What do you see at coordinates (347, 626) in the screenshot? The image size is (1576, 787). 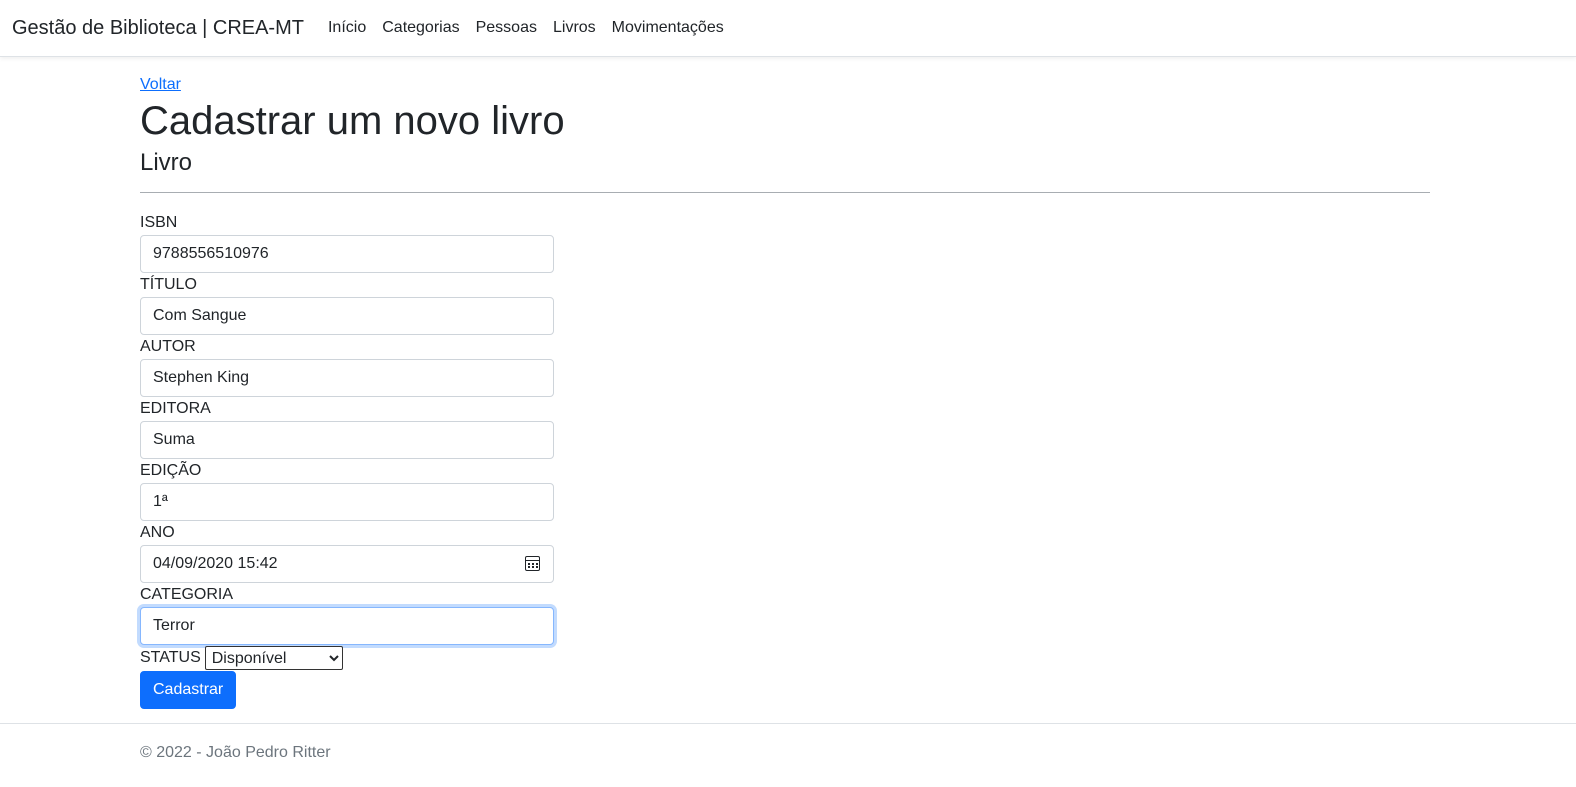 I see `categoria-input` at bounding box center [347, 626].